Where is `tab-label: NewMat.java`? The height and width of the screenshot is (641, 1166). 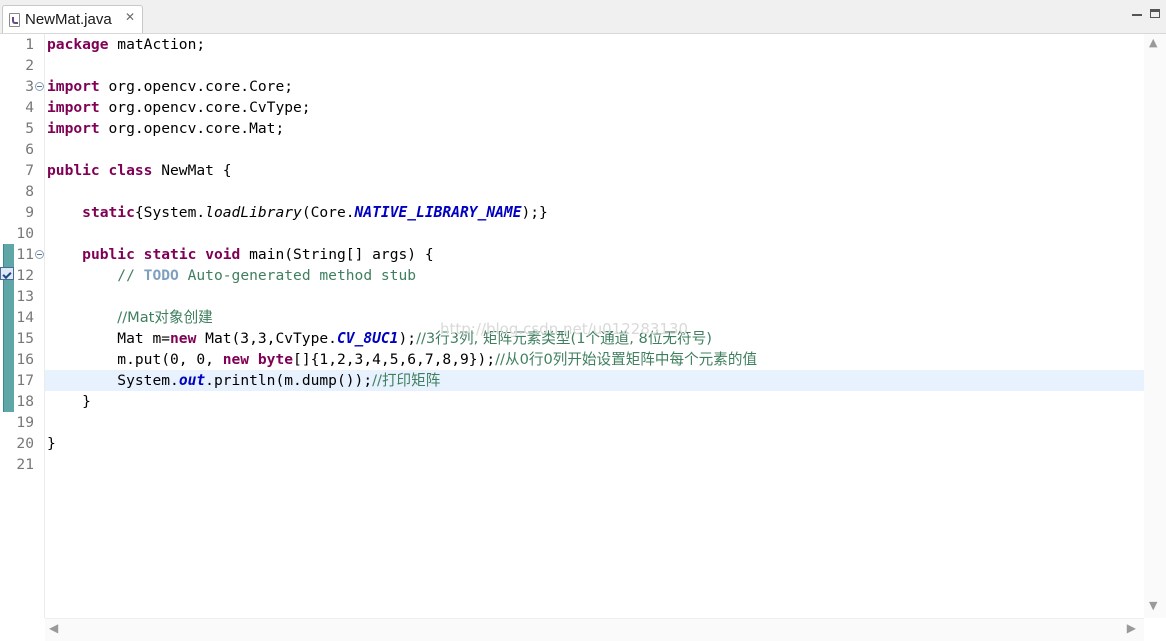
tab-label: NewMat.java is located at coordinates (68, 19).